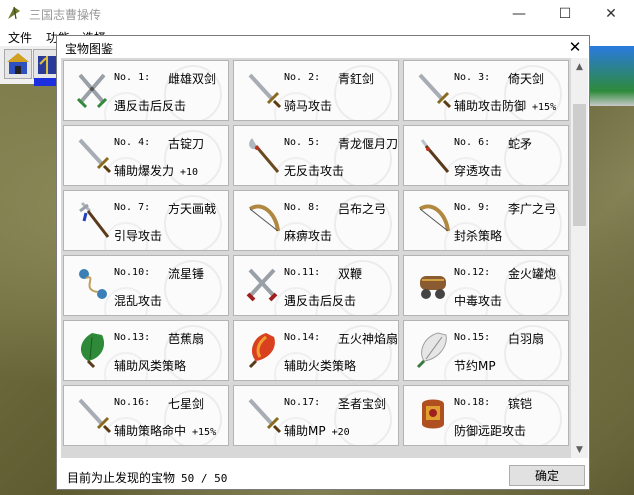  What do you see at coordinates (611, 14) in the screenshot?
I see `close-app-button: ✕` at bounding box center [611, 14].